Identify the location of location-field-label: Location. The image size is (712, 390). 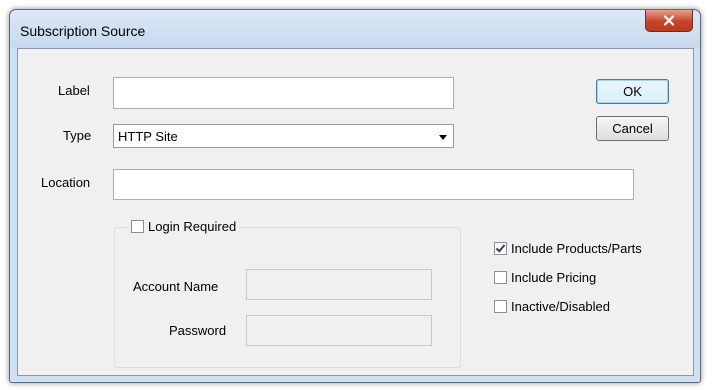
(66, 182).